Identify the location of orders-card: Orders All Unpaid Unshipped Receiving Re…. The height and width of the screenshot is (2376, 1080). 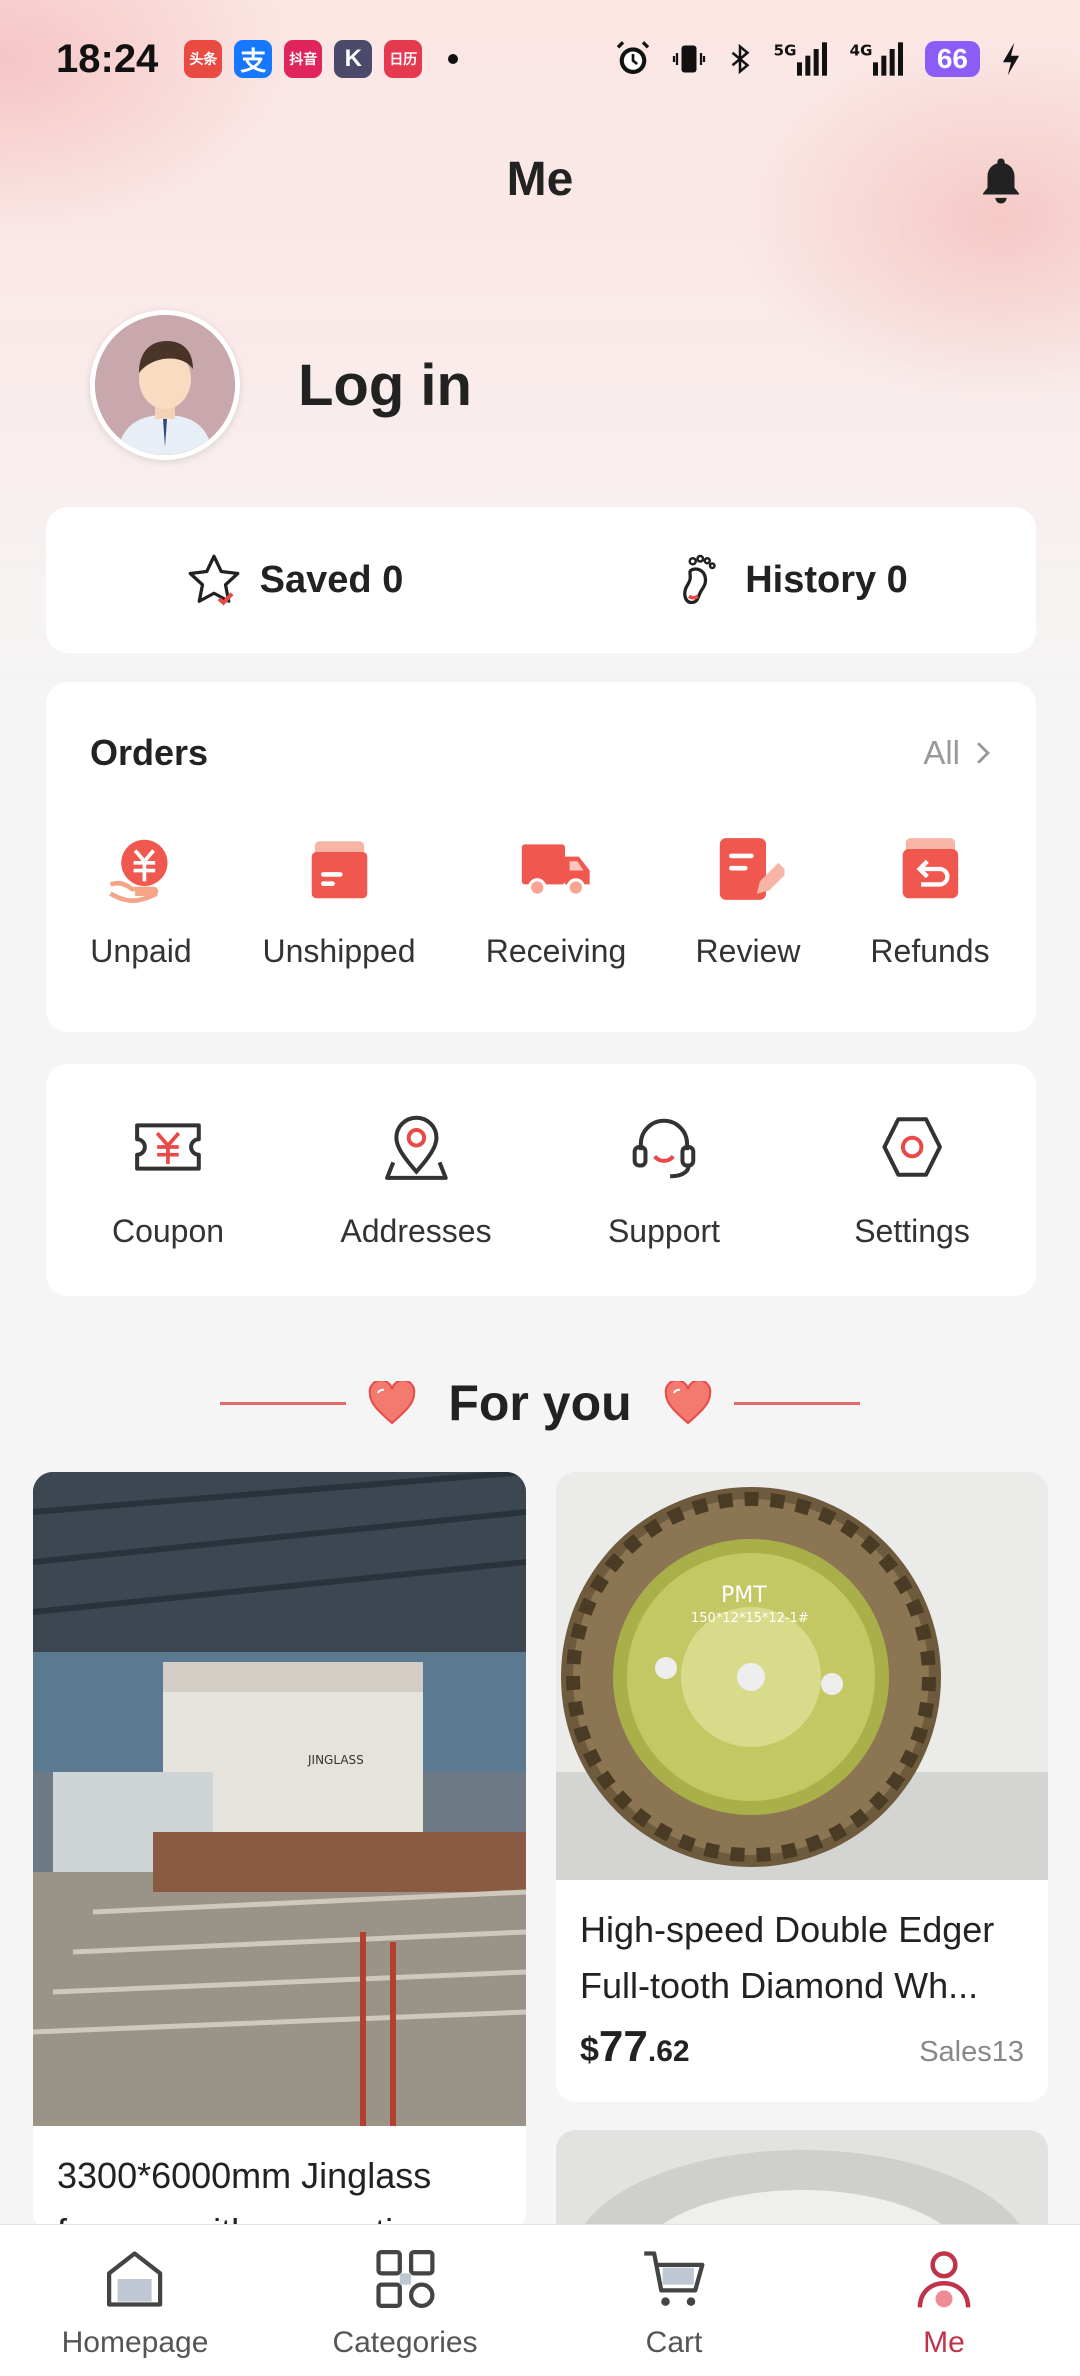
(541, 857).